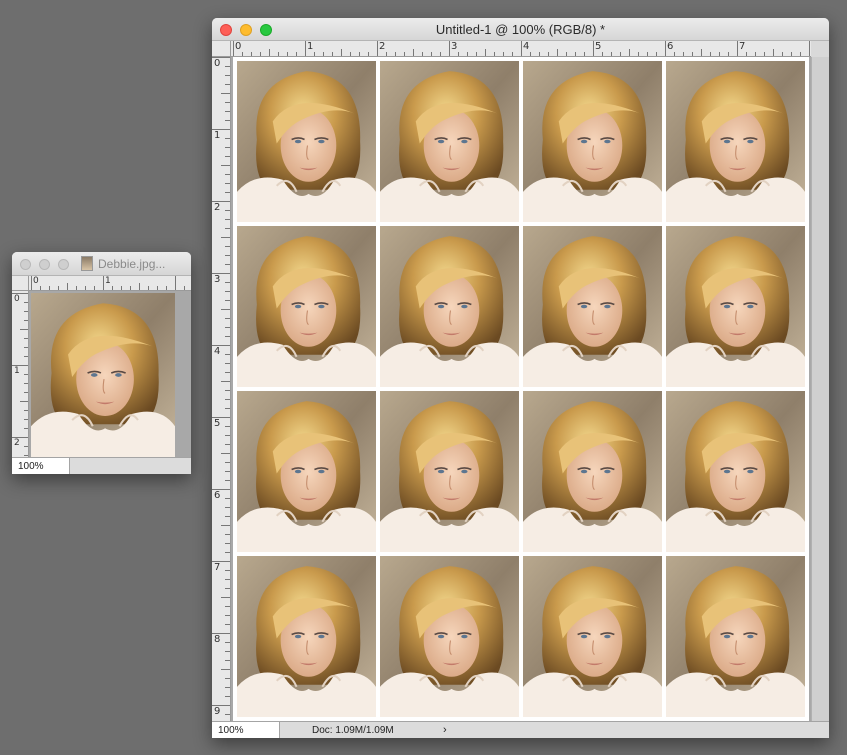 This screenshot has width=847, height=755. Describe the element at coordinates (20, 374) in the screenshot. I see `source-vertical-ruler: 0 1 2` at that location.